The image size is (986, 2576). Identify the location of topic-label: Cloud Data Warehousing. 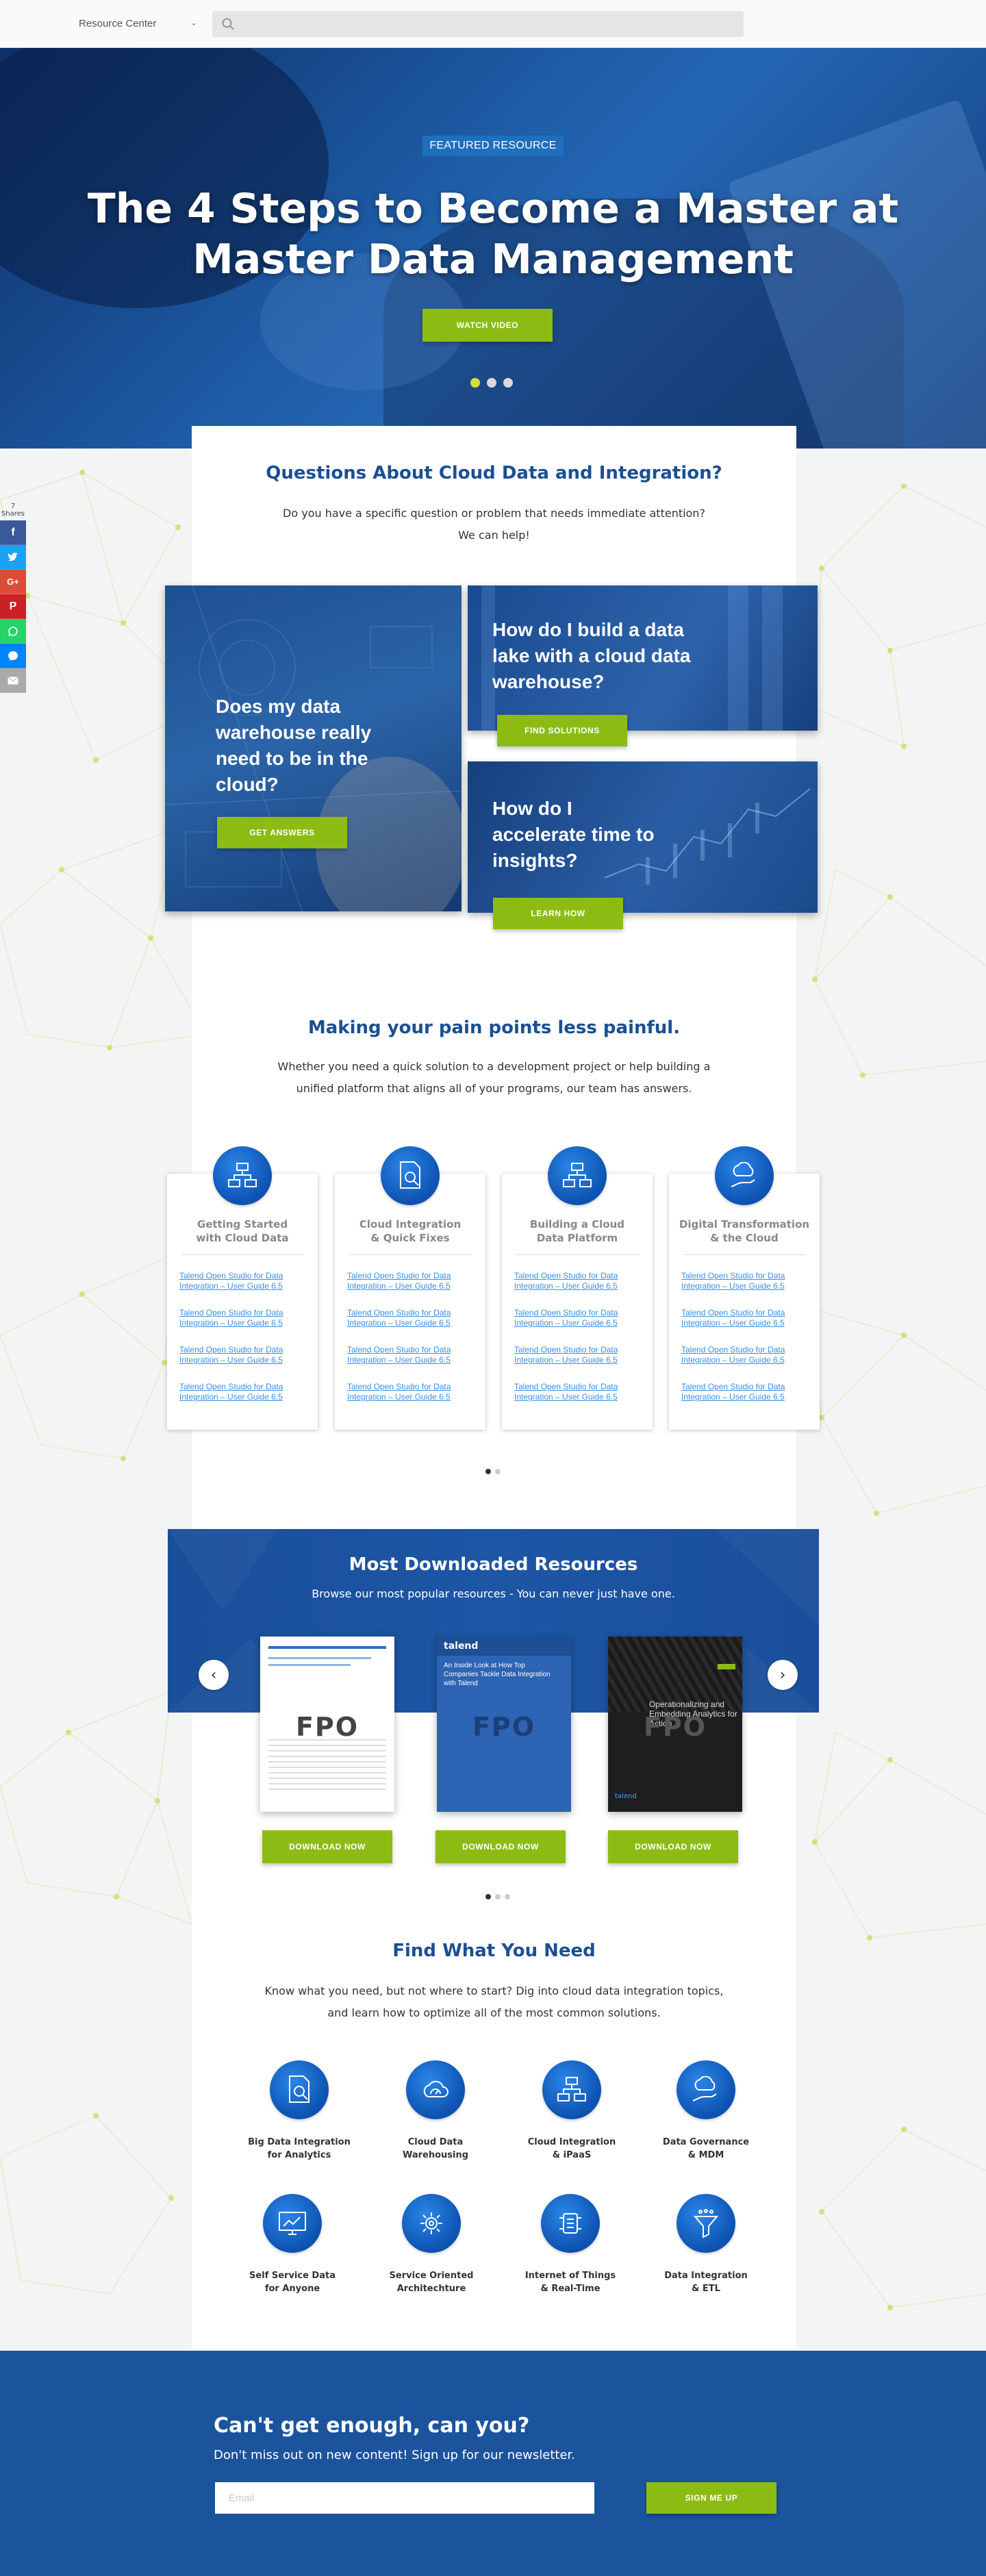
(435, 2149).